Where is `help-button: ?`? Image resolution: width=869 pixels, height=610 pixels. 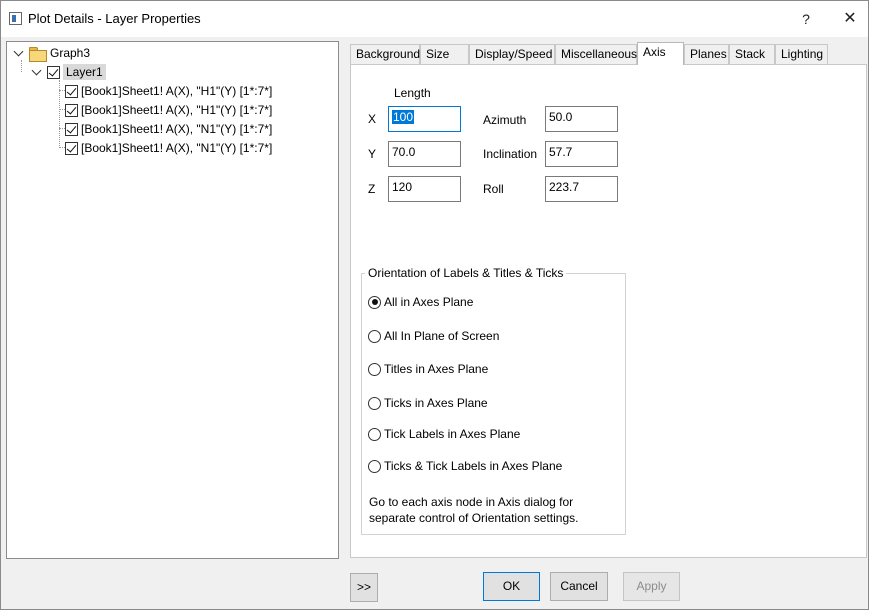
help-button: ? is located at coordinates (806, 19).